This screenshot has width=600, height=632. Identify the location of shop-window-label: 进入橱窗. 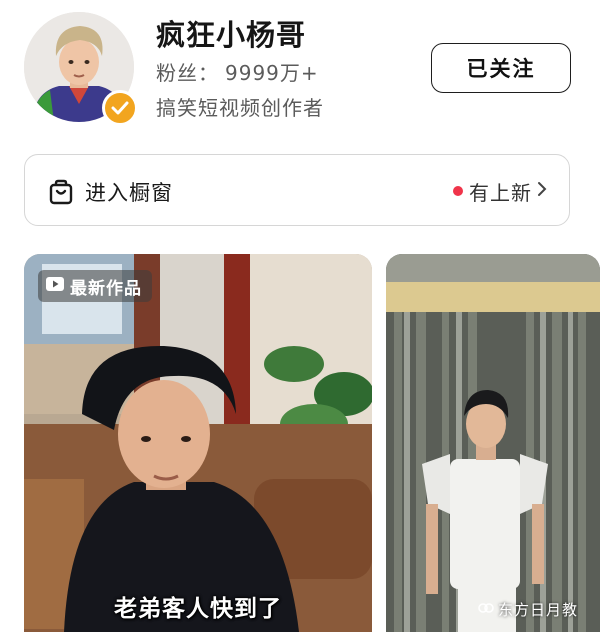
(129, 193).